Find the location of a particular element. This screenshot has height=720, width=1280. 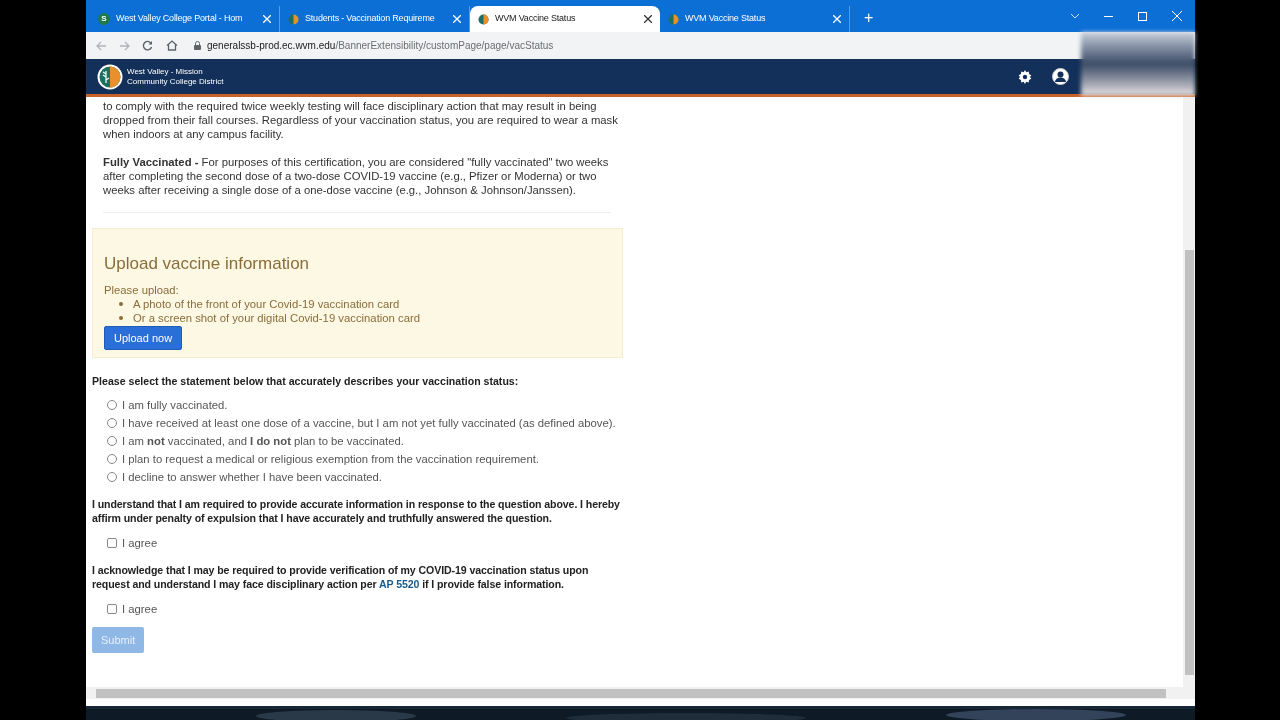

card-title: Upload vaccine information is located at coordinates (207, 264).